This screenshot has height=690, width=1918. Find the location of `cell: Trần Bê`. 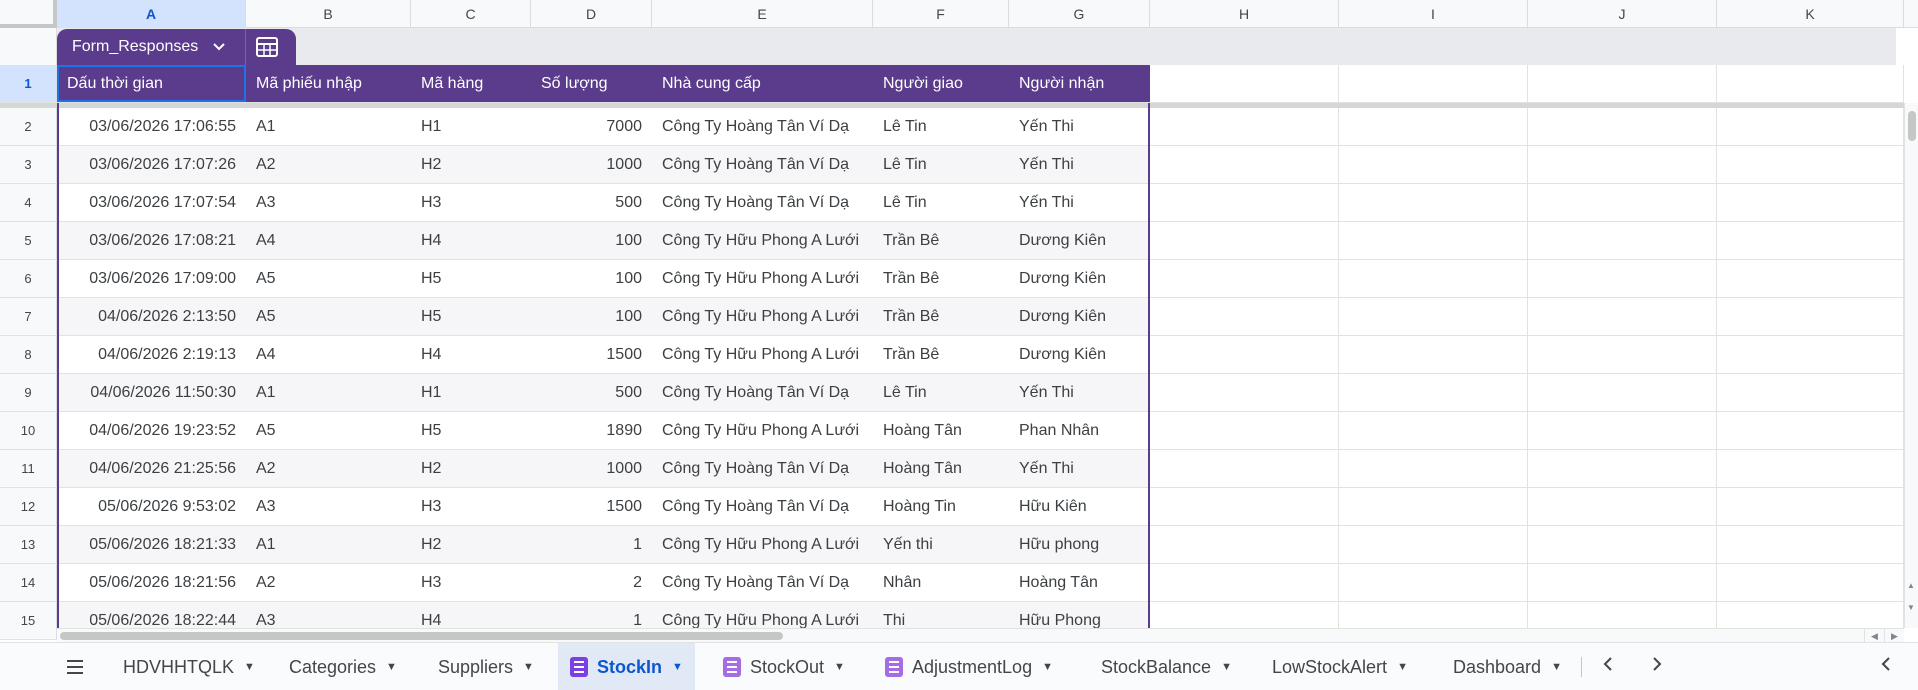

cell: Trần Bê is located at coordinates (941, 316).